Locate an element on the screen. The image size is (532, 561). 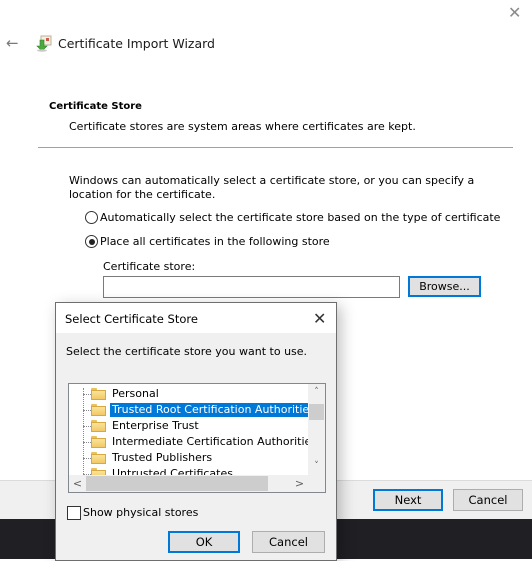
dialog-close-icon: ✕ is located at coordinates (319, 318).